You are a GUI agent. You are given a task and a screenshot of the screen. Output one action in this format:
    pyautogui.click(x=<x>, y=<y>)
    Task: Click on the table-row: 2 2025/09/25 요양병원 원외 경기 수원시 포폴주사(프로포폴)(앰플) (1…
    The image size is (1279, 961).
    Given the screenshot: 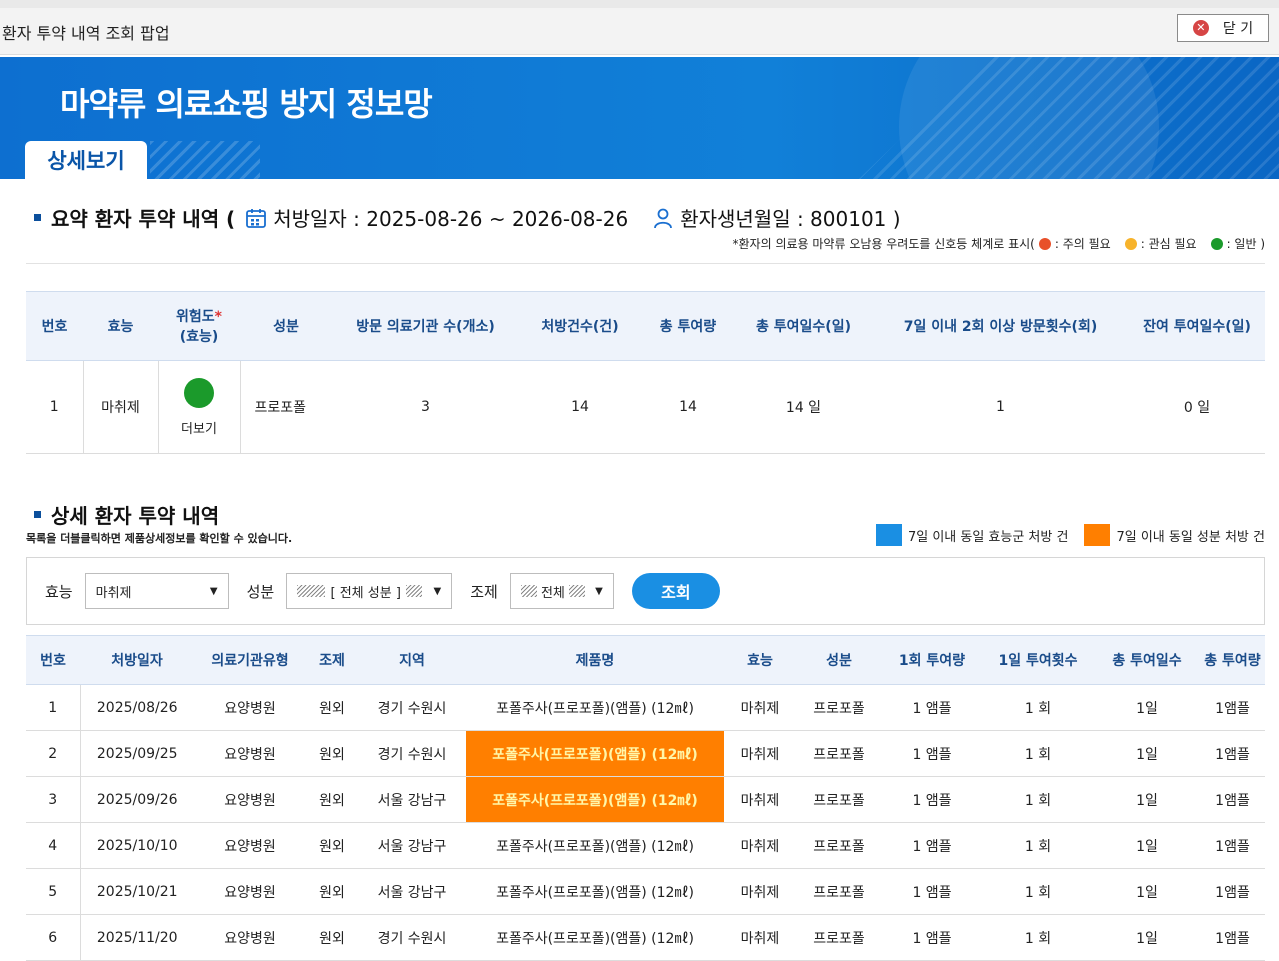 What is the action you would take?
    pyautogui.click(x=645, y=753)
    